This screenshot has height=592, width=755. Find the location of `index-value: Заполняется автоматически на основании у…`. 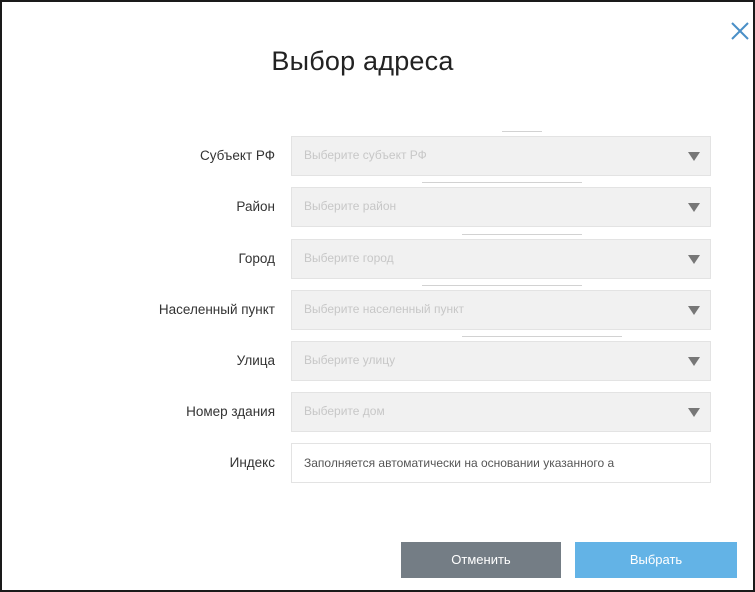

index-value: Заполняется автоматически на основании у… is located at coordinates (459, 463).